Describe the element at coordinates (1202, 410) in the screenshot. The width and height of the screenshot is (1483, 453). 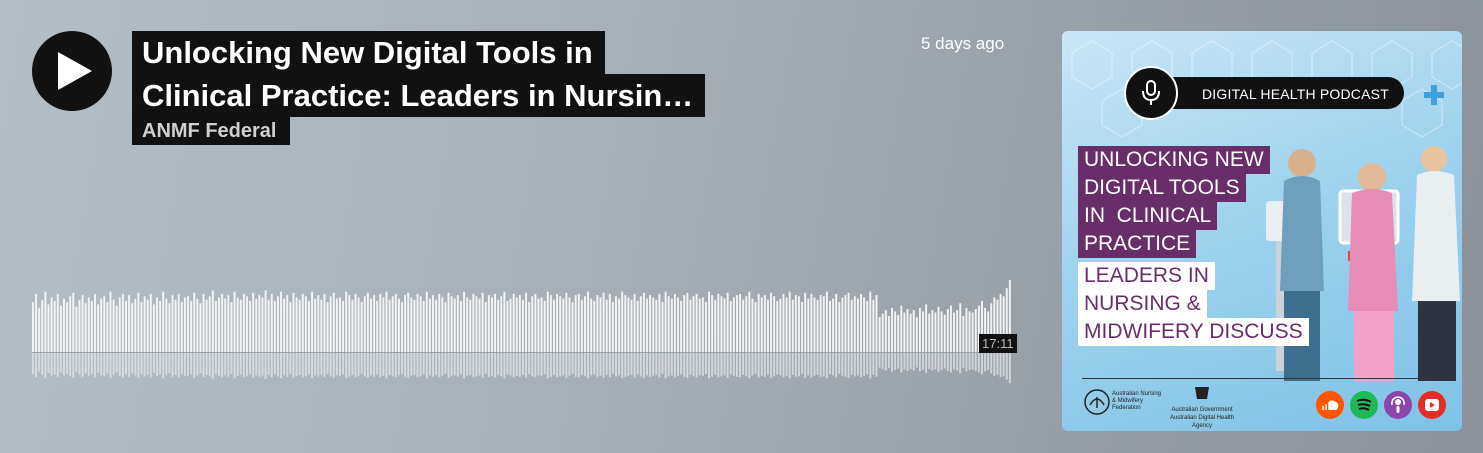
I see `gov-logo-line-1: Australian Government` at that location.